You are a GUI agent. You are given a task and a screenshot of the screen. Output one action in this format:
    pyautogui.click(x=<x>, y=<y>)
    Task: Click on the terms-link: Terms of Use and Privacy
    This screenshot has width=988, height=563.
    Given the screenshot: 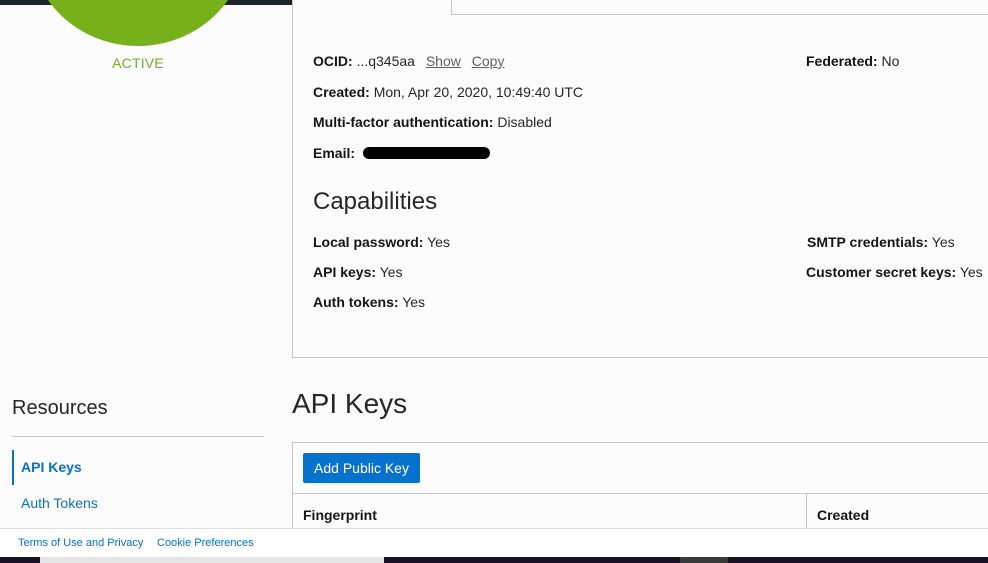 What is the action you would take?
    pyautogui.click(x=80, y=543)
    